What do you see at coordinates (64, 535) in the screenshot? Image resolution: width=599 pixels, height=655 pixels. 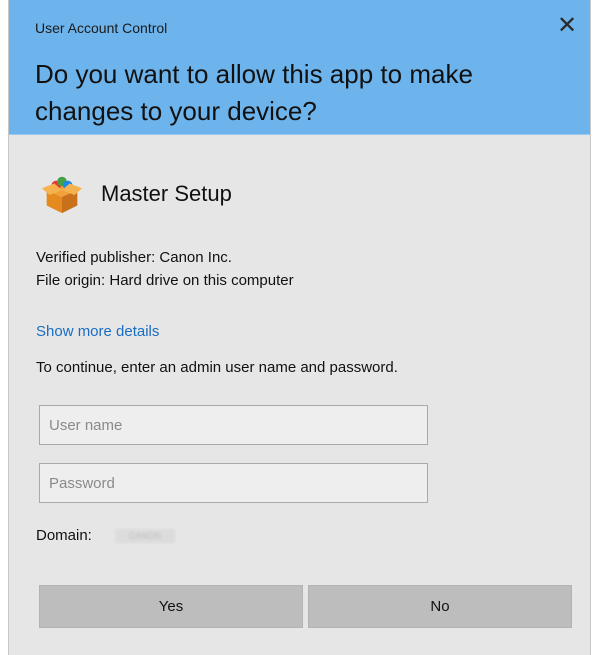 I see `domain-label: Domain:` at bounding box center [64, 535].